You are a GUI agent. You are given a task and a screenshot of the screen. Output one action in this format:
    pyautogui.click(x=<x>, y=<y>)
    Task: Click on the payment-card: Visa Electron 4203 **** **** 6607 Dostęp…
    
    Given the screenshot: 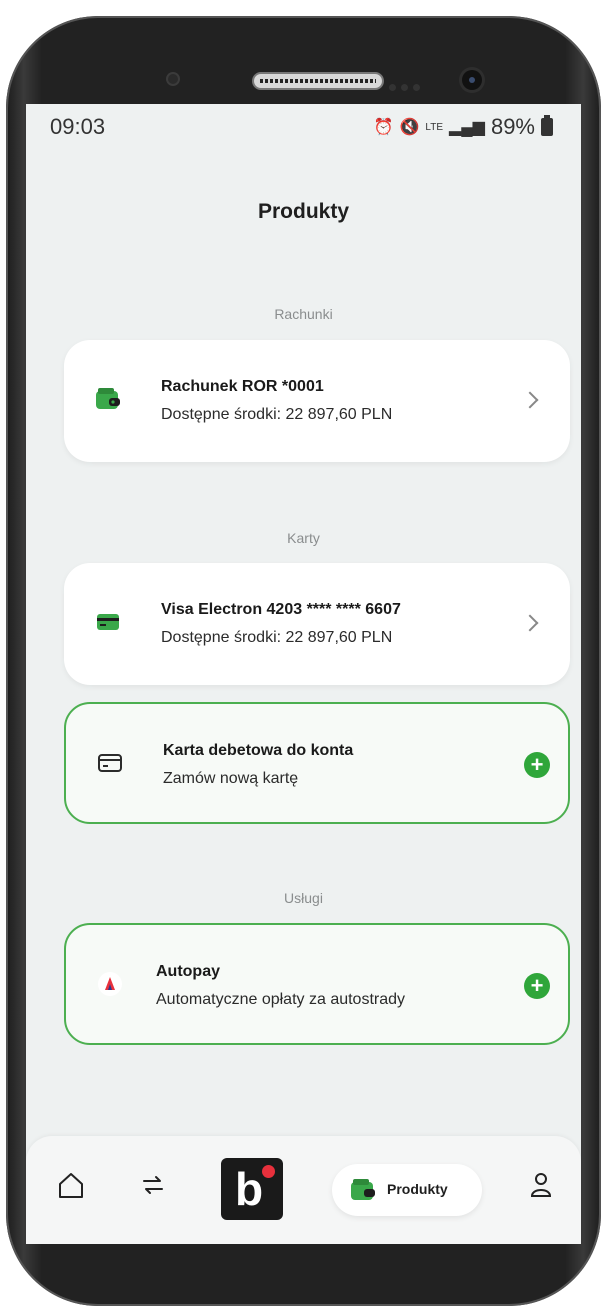 What is the action you would take?
    pyautogui.click(x=317, y=624)
    